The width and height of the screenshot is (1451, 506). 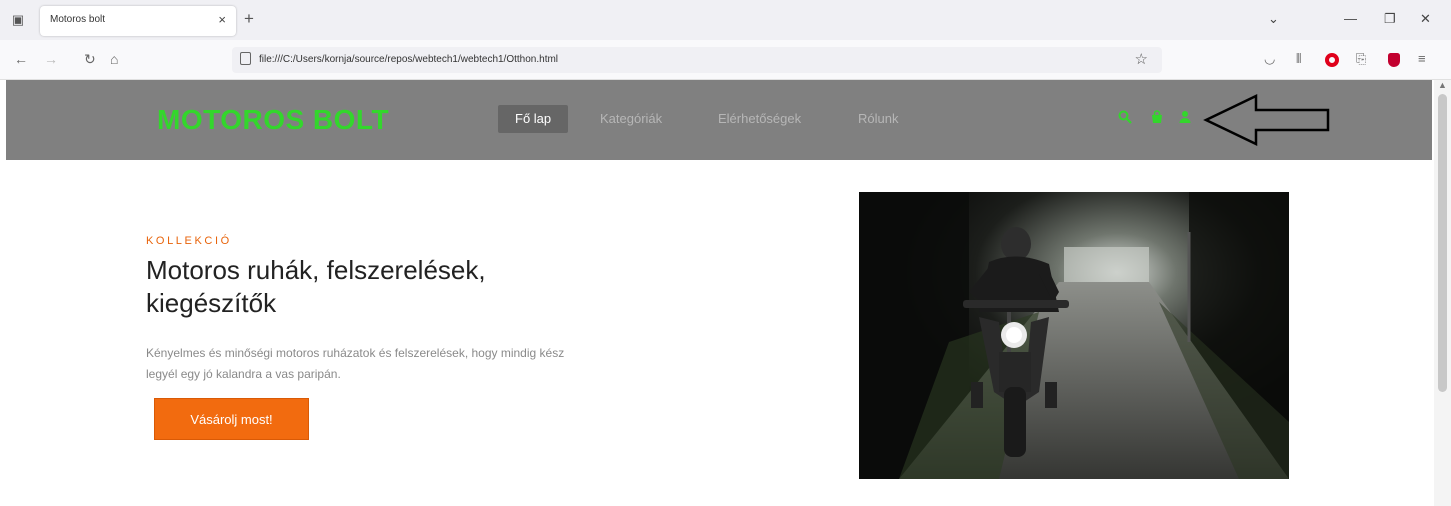 What do you see at coordinates (878, 119) in the screenshot?
I see `menu-item-rolunk: Rólunk` at bounding box center [878, 119].